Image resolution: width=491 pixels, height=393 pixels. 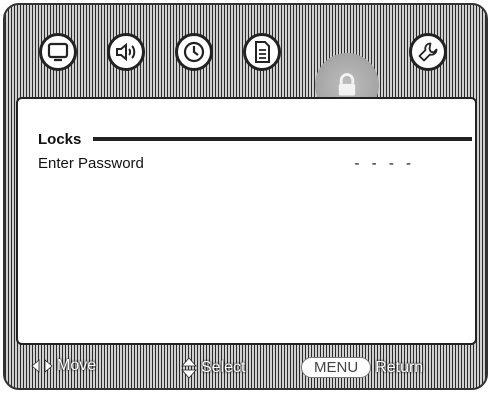 What do you see at coordinates (60, 139) in the screenshot?
I see `panel-title: Locks` at bounding box center [60, 139].